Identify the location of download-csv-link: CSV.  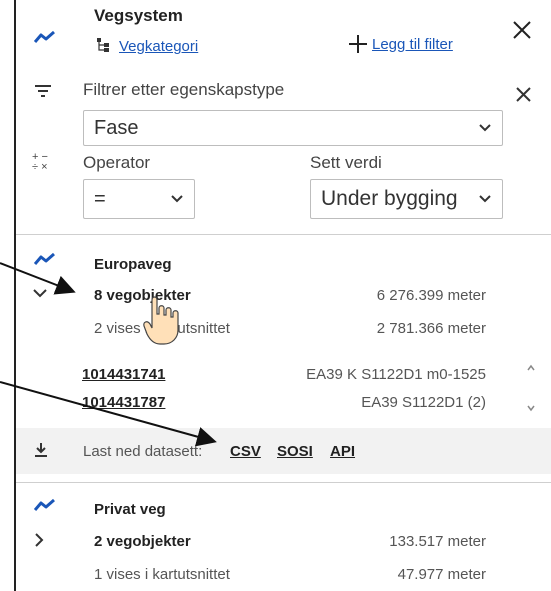
(245, 451).